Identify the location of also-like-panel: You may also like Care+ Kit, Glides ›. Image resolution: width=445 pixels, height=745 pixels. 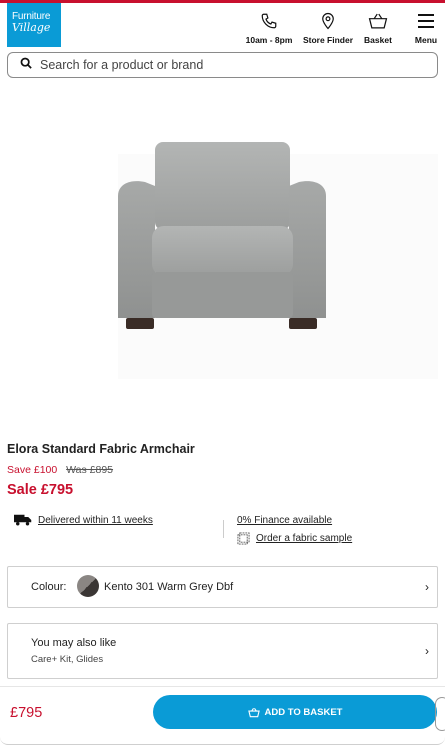
(222, 651).